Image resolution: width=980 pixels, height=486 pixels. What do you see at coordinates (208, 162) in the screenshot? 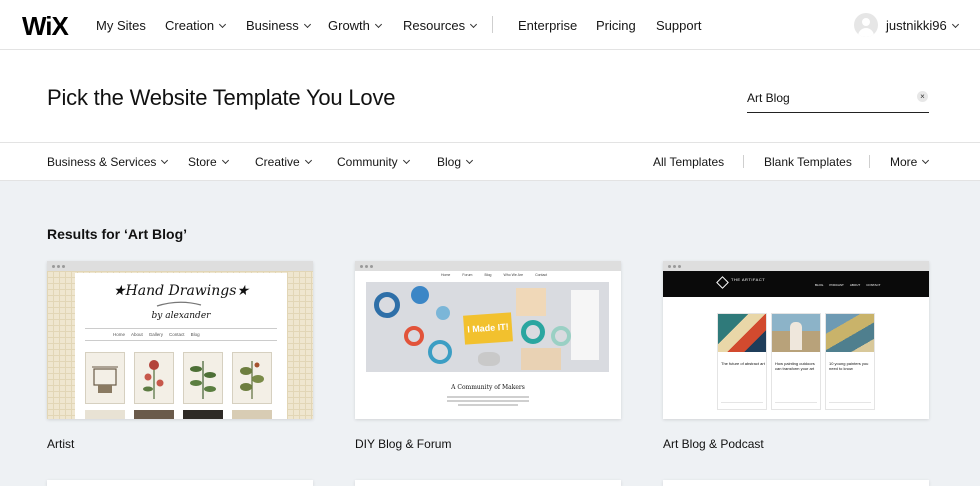
I see `category-store: Store` at bounding box center [208, 162].